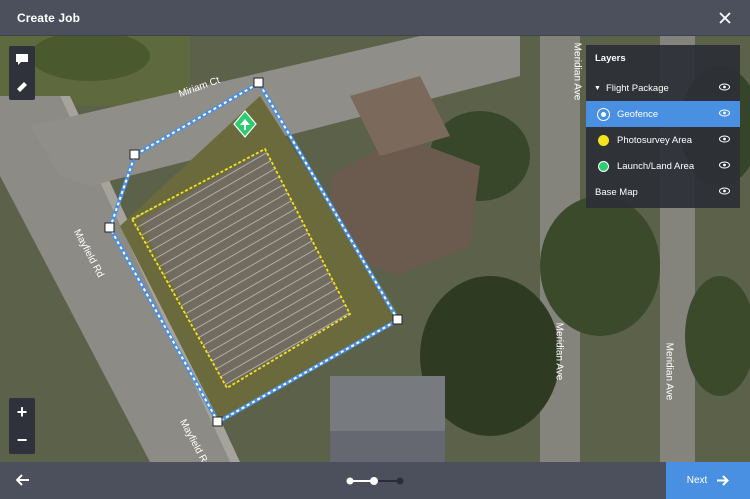 The height and width of the screenshot is (499, 750). I want to click on launch-dot-icon, so click(603, 166).